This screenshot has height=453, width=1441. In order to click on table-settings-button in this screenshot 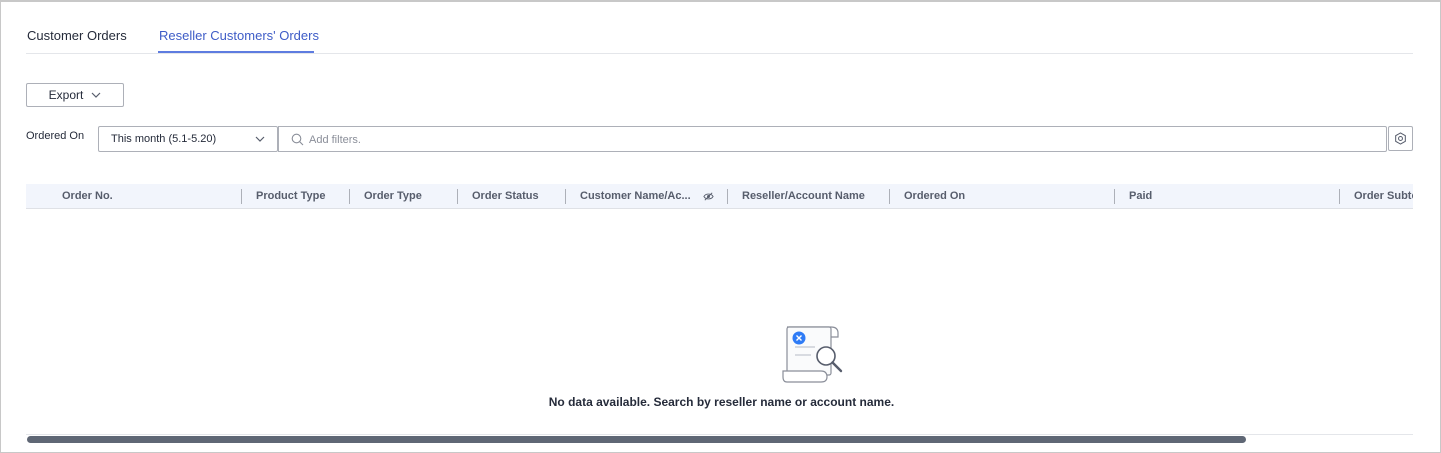, I will do `click(1400, 138)`.